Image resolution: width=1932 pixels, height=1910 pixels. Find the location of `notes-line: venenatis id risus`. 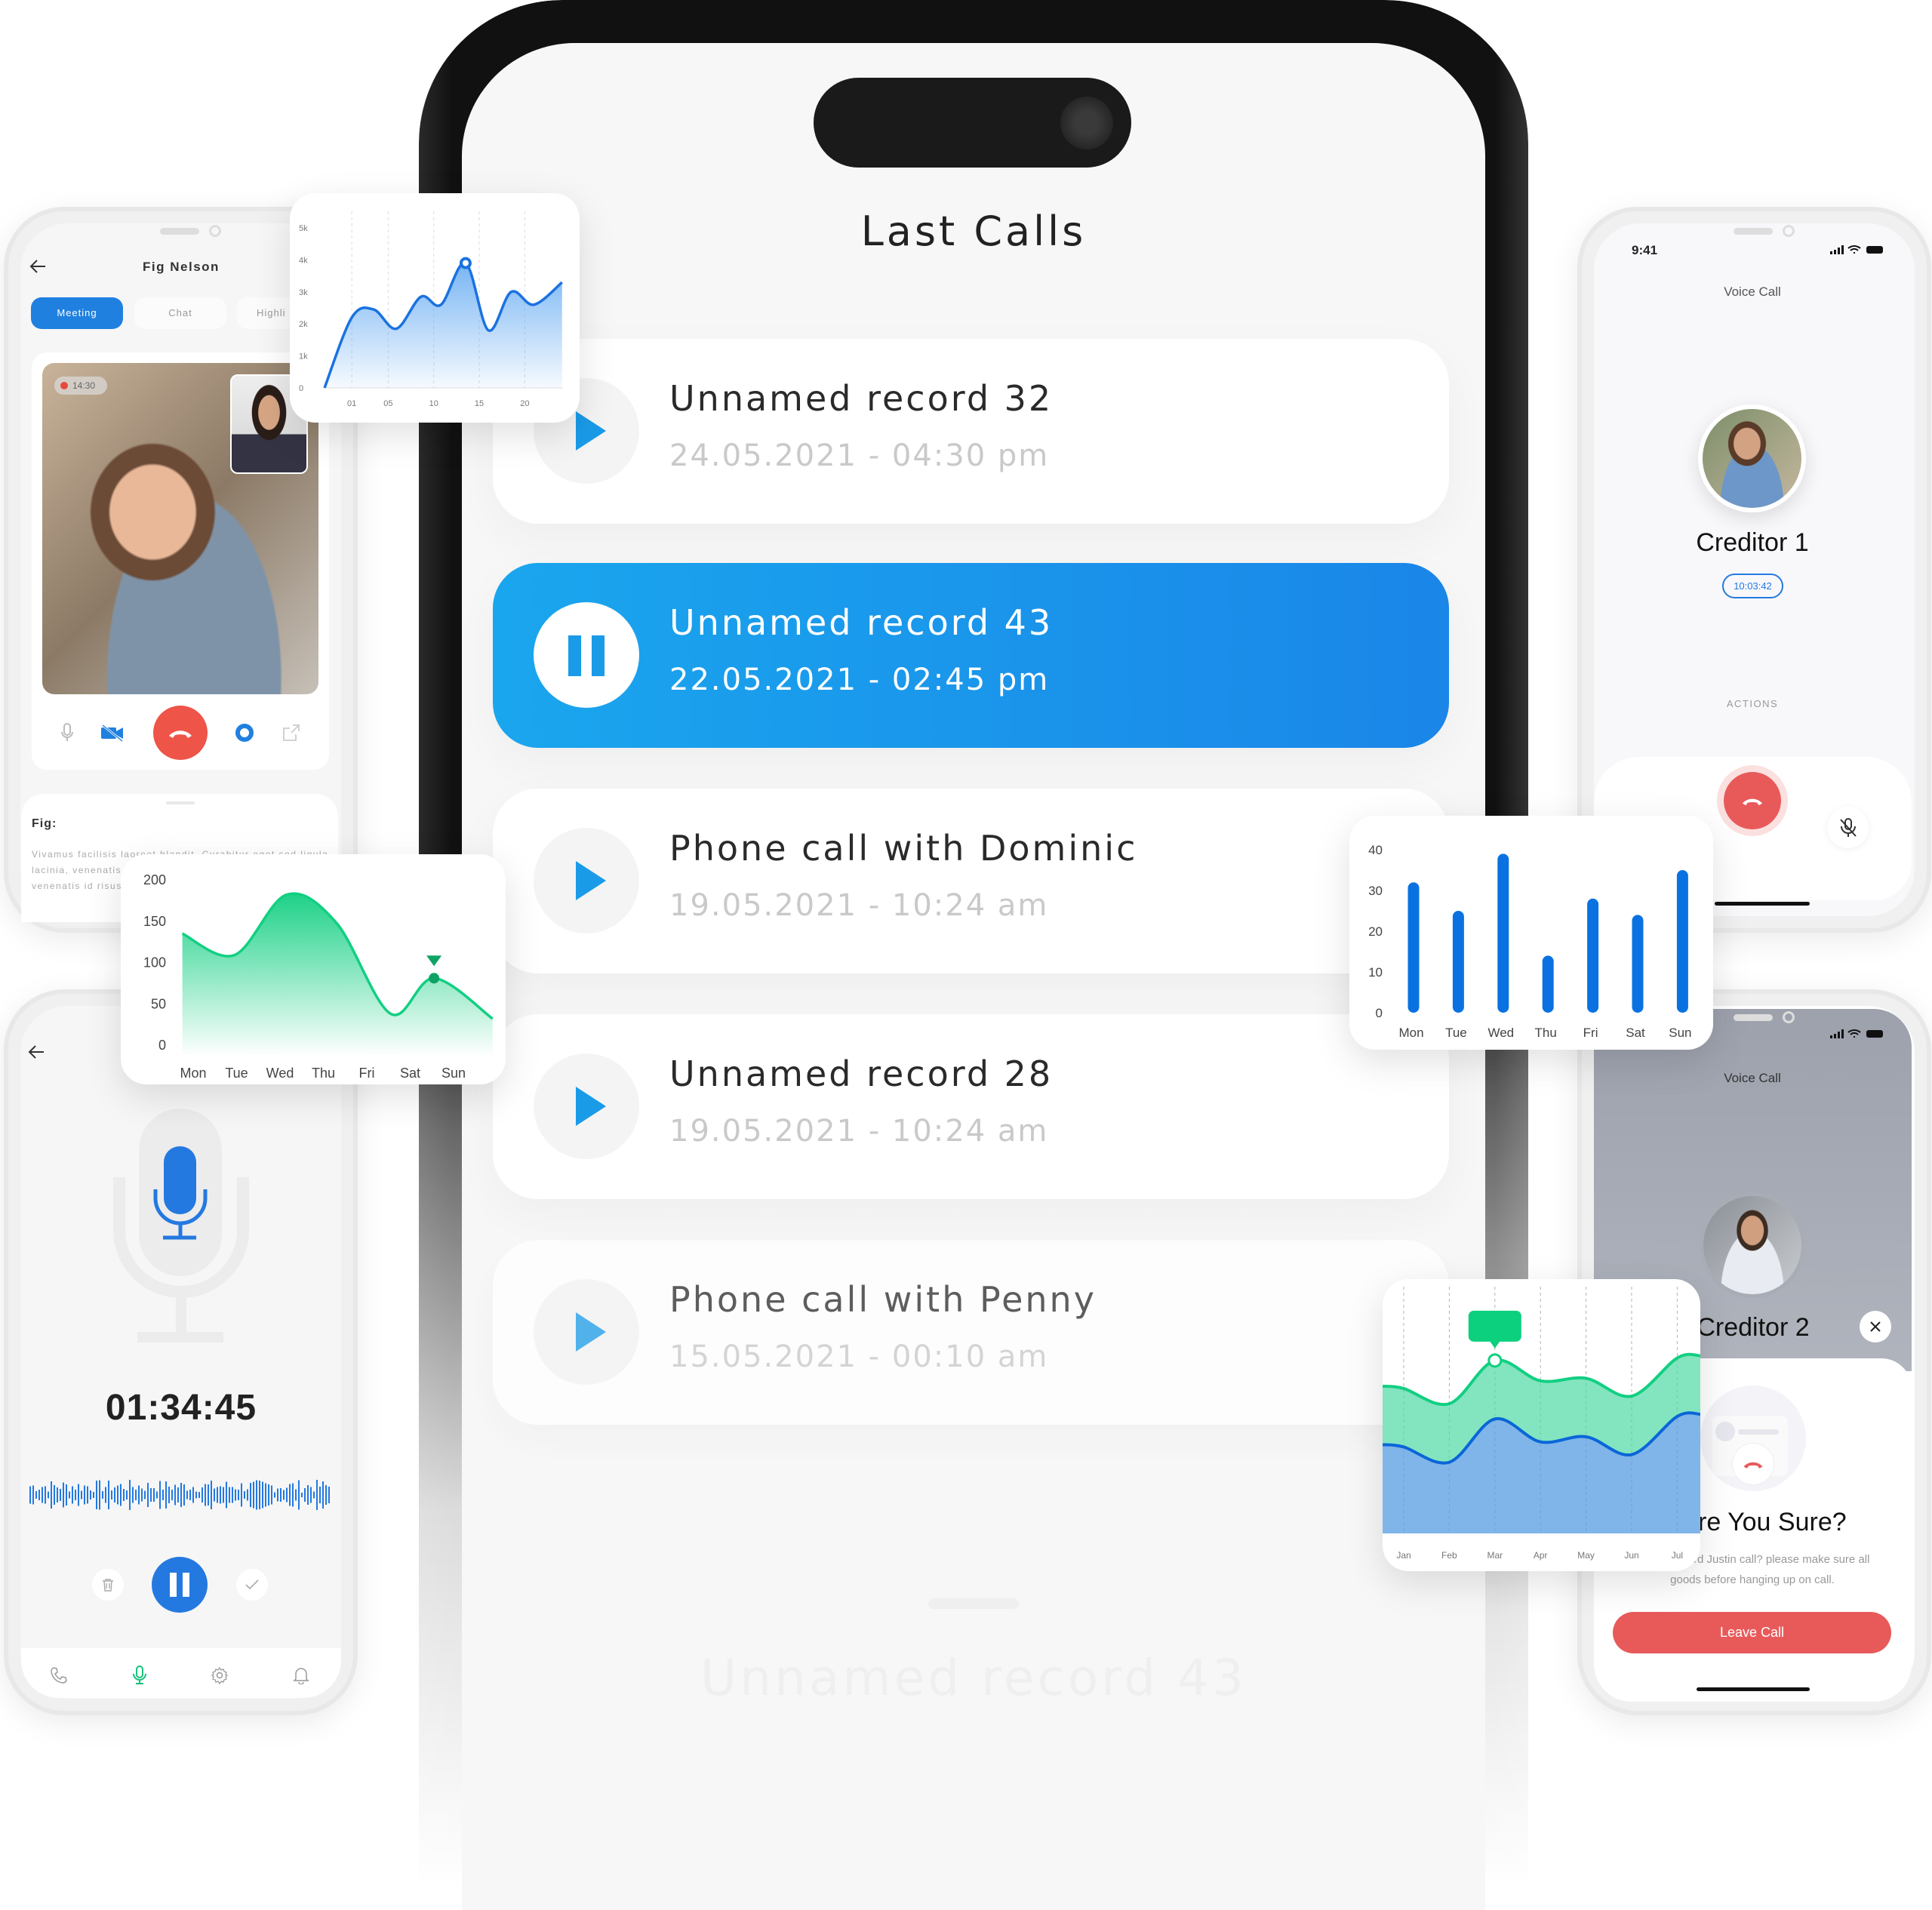

notes-line: venenatis id risus is located at coordinates (77, 886).